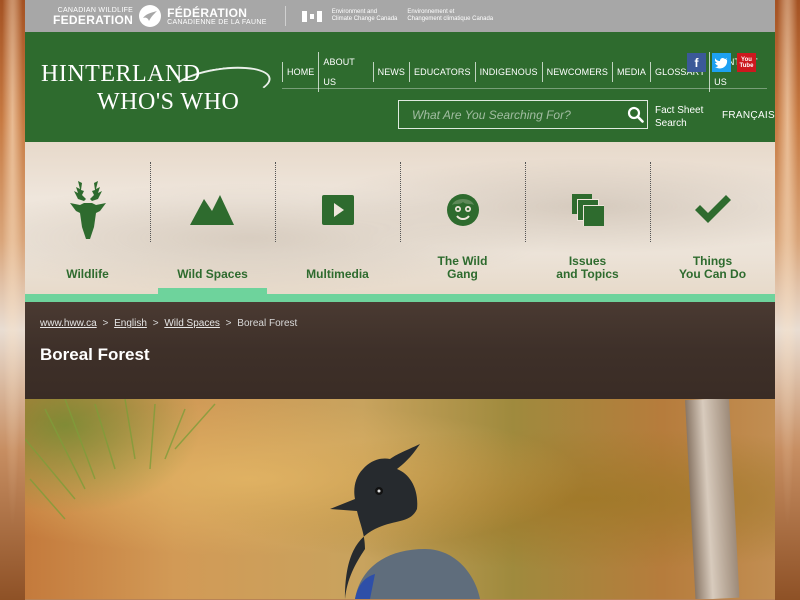  Describe the element at coordinates (508, 72) in the screenshot. I see `nav-indigenous: INDIGENOUS` at that location.